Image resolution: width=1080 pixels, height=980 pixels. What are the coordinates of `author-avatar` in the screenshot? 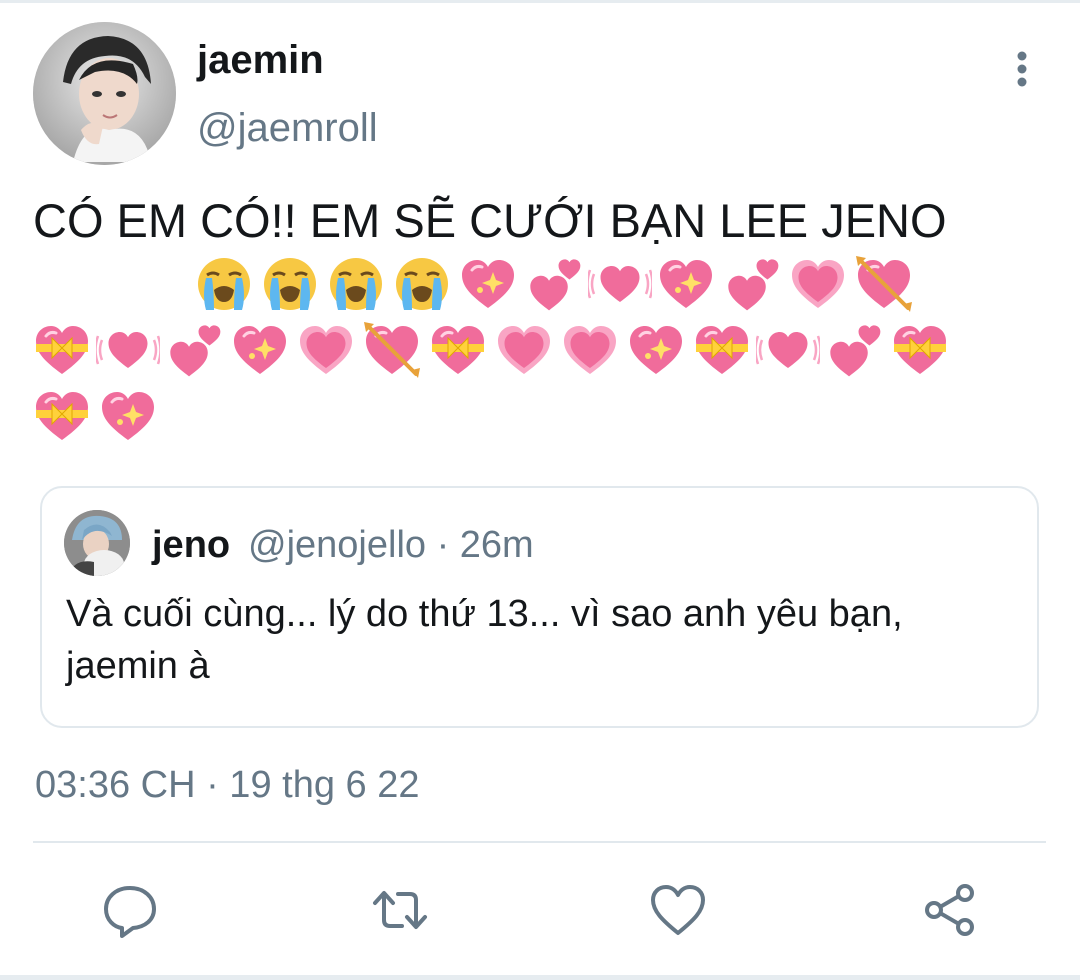 It's located at (104, 93).